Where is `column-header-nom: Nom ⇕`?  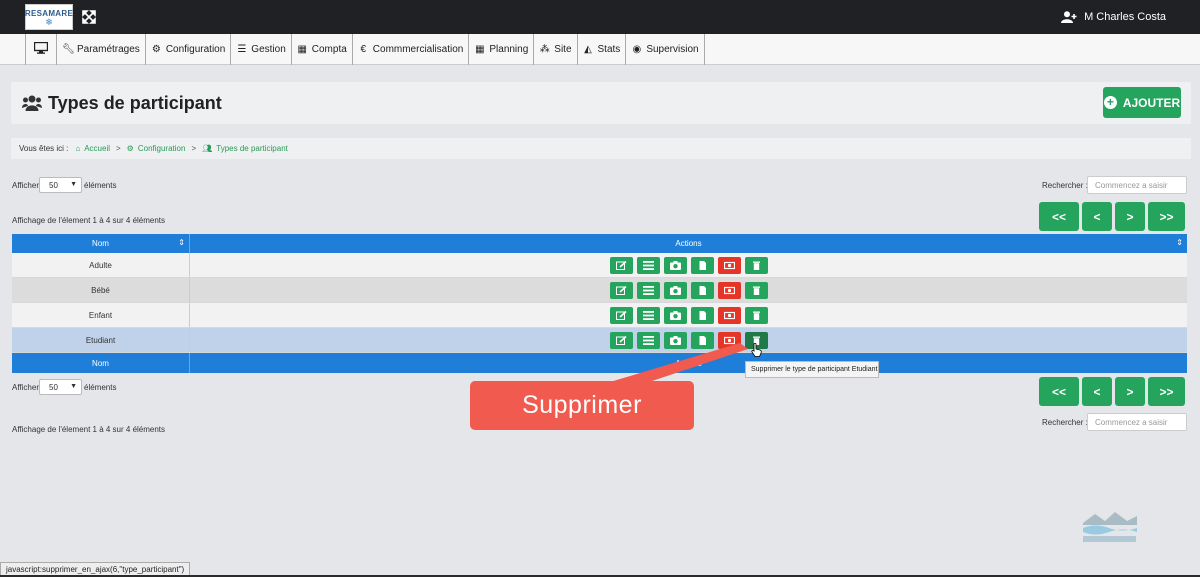 column-header-nom: Nom ⇕ is located at coordinates (101, 243).